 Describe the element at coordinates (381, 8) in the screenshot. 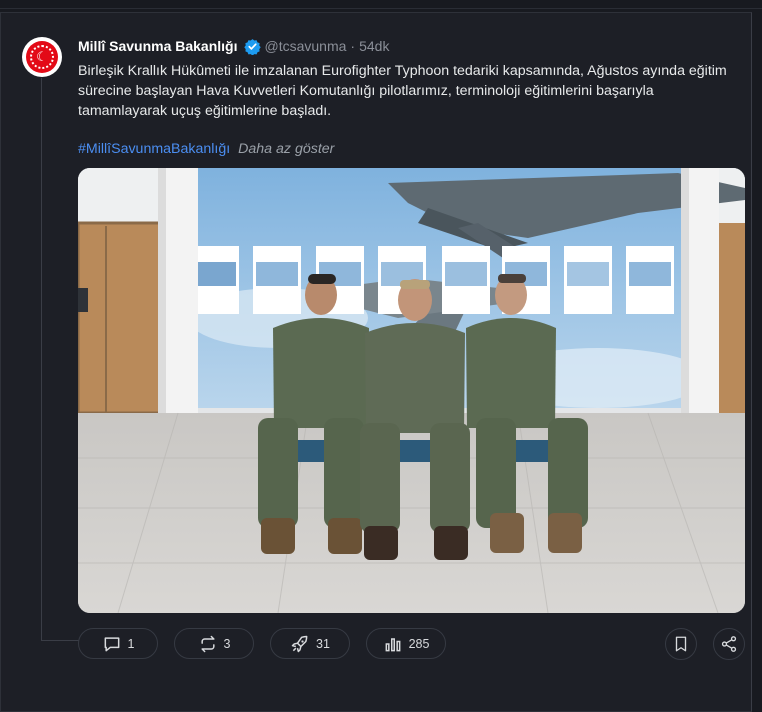

I see `top-divider` at that location.